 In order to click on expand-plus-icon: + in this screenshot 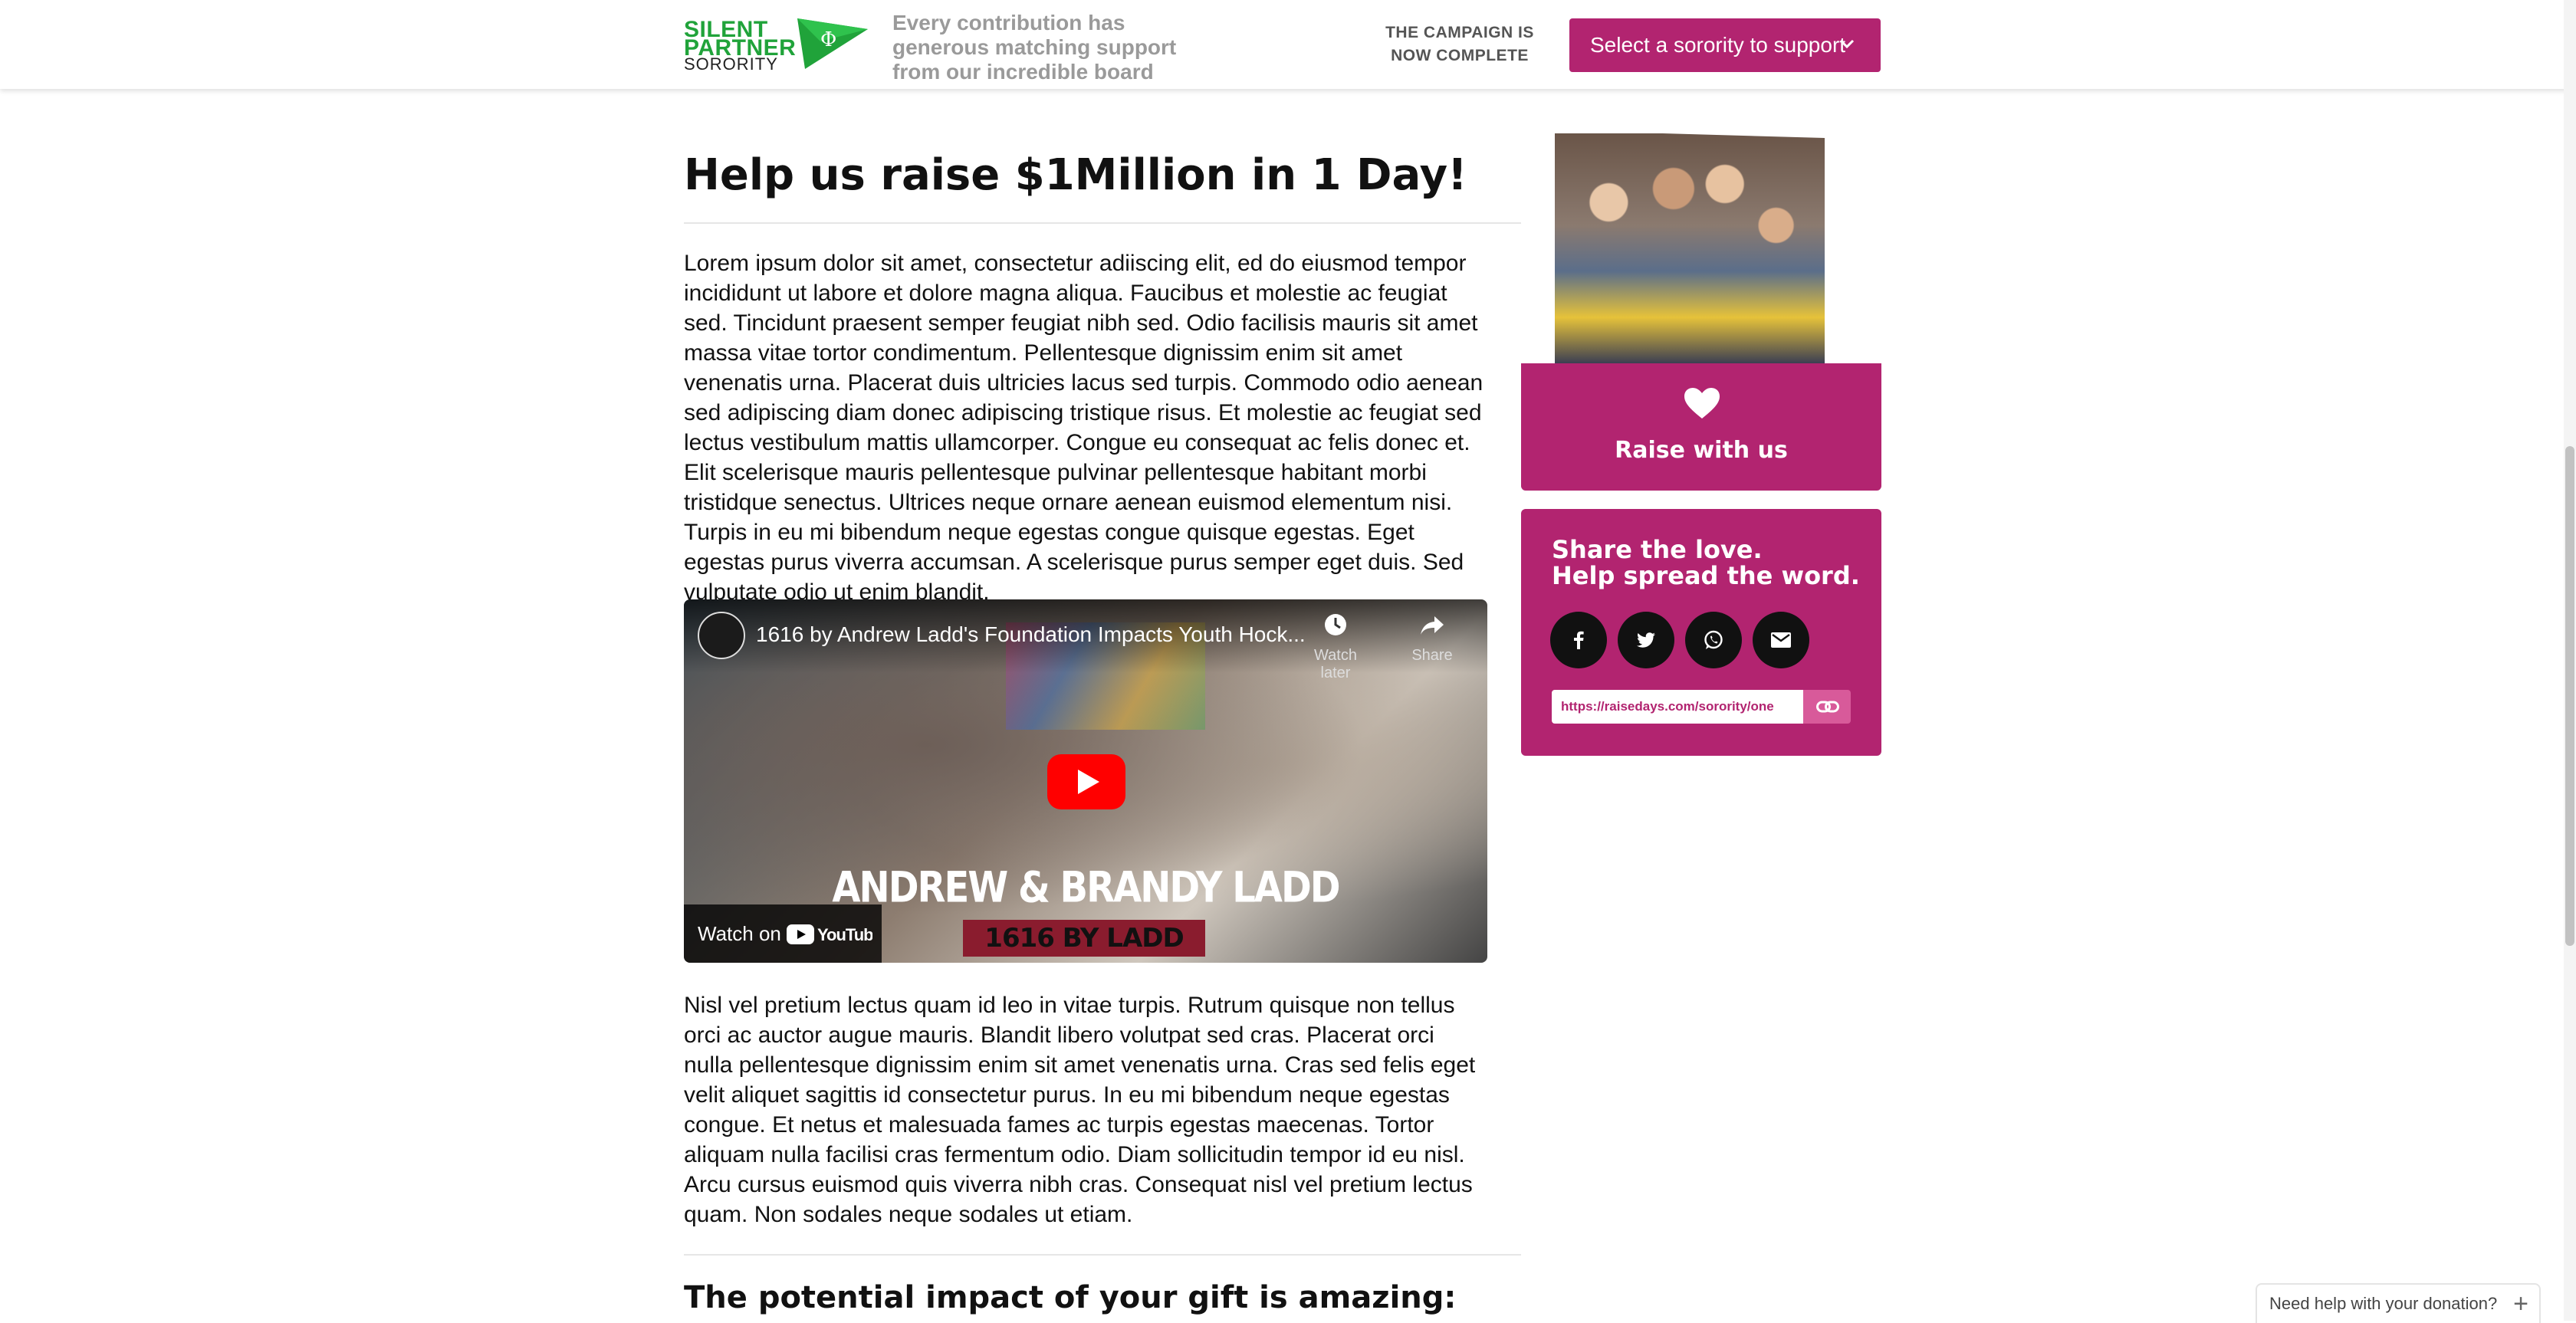, I will do `click(2521, 1304)`.